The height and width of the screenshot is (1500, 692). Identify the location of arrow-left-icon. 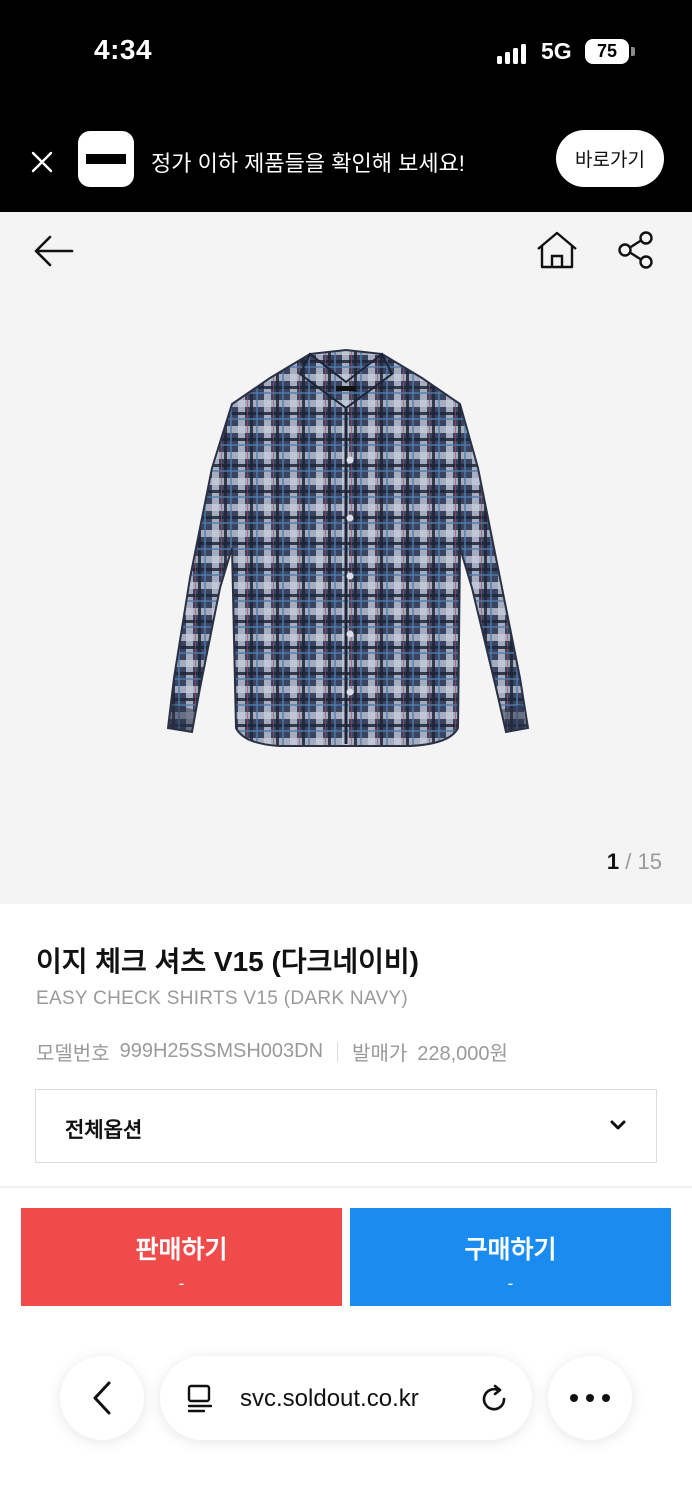
(54, 251).